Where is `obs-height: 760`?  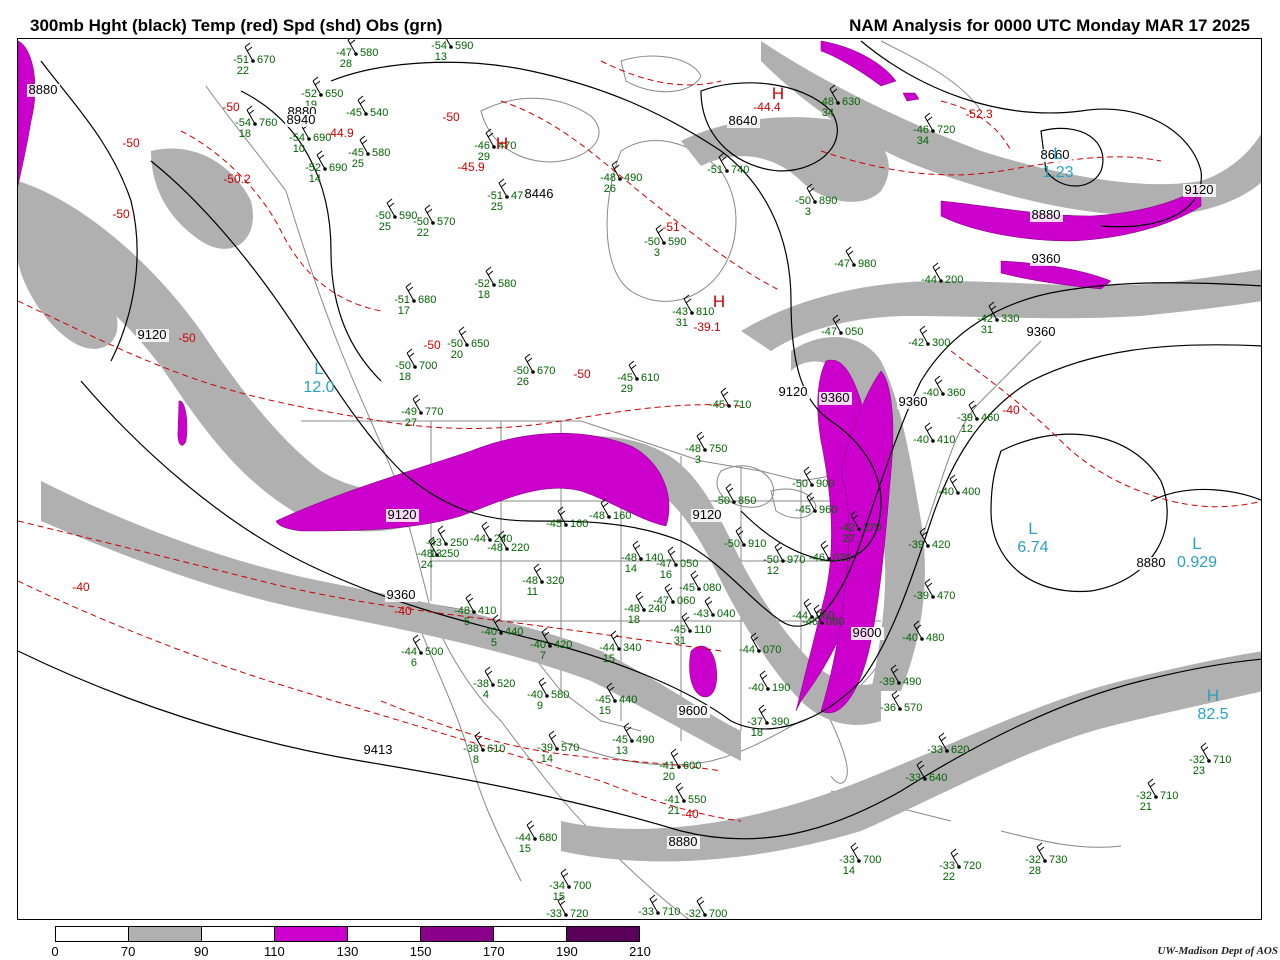
obs-height: 760 is located at coordinates (268, 123).